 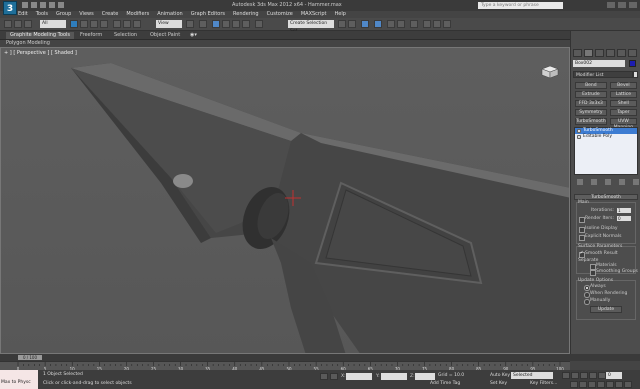 I want to click on always-radio: Always, so click(x=595, y=287).